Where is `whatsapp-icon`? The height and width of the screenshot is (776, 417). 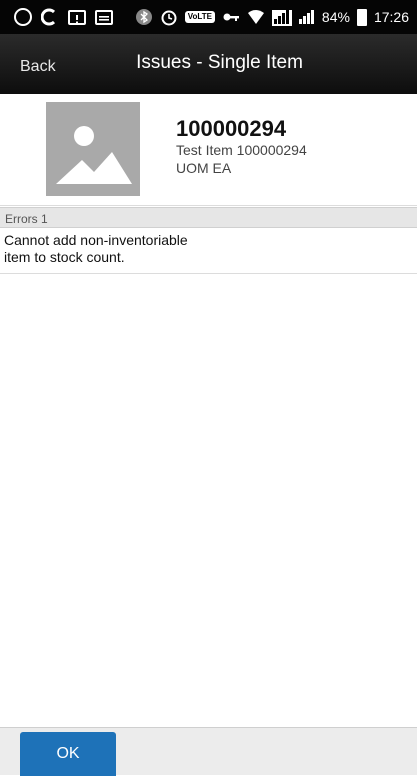 whatsapp-icon is located at coordinates (23, 17).